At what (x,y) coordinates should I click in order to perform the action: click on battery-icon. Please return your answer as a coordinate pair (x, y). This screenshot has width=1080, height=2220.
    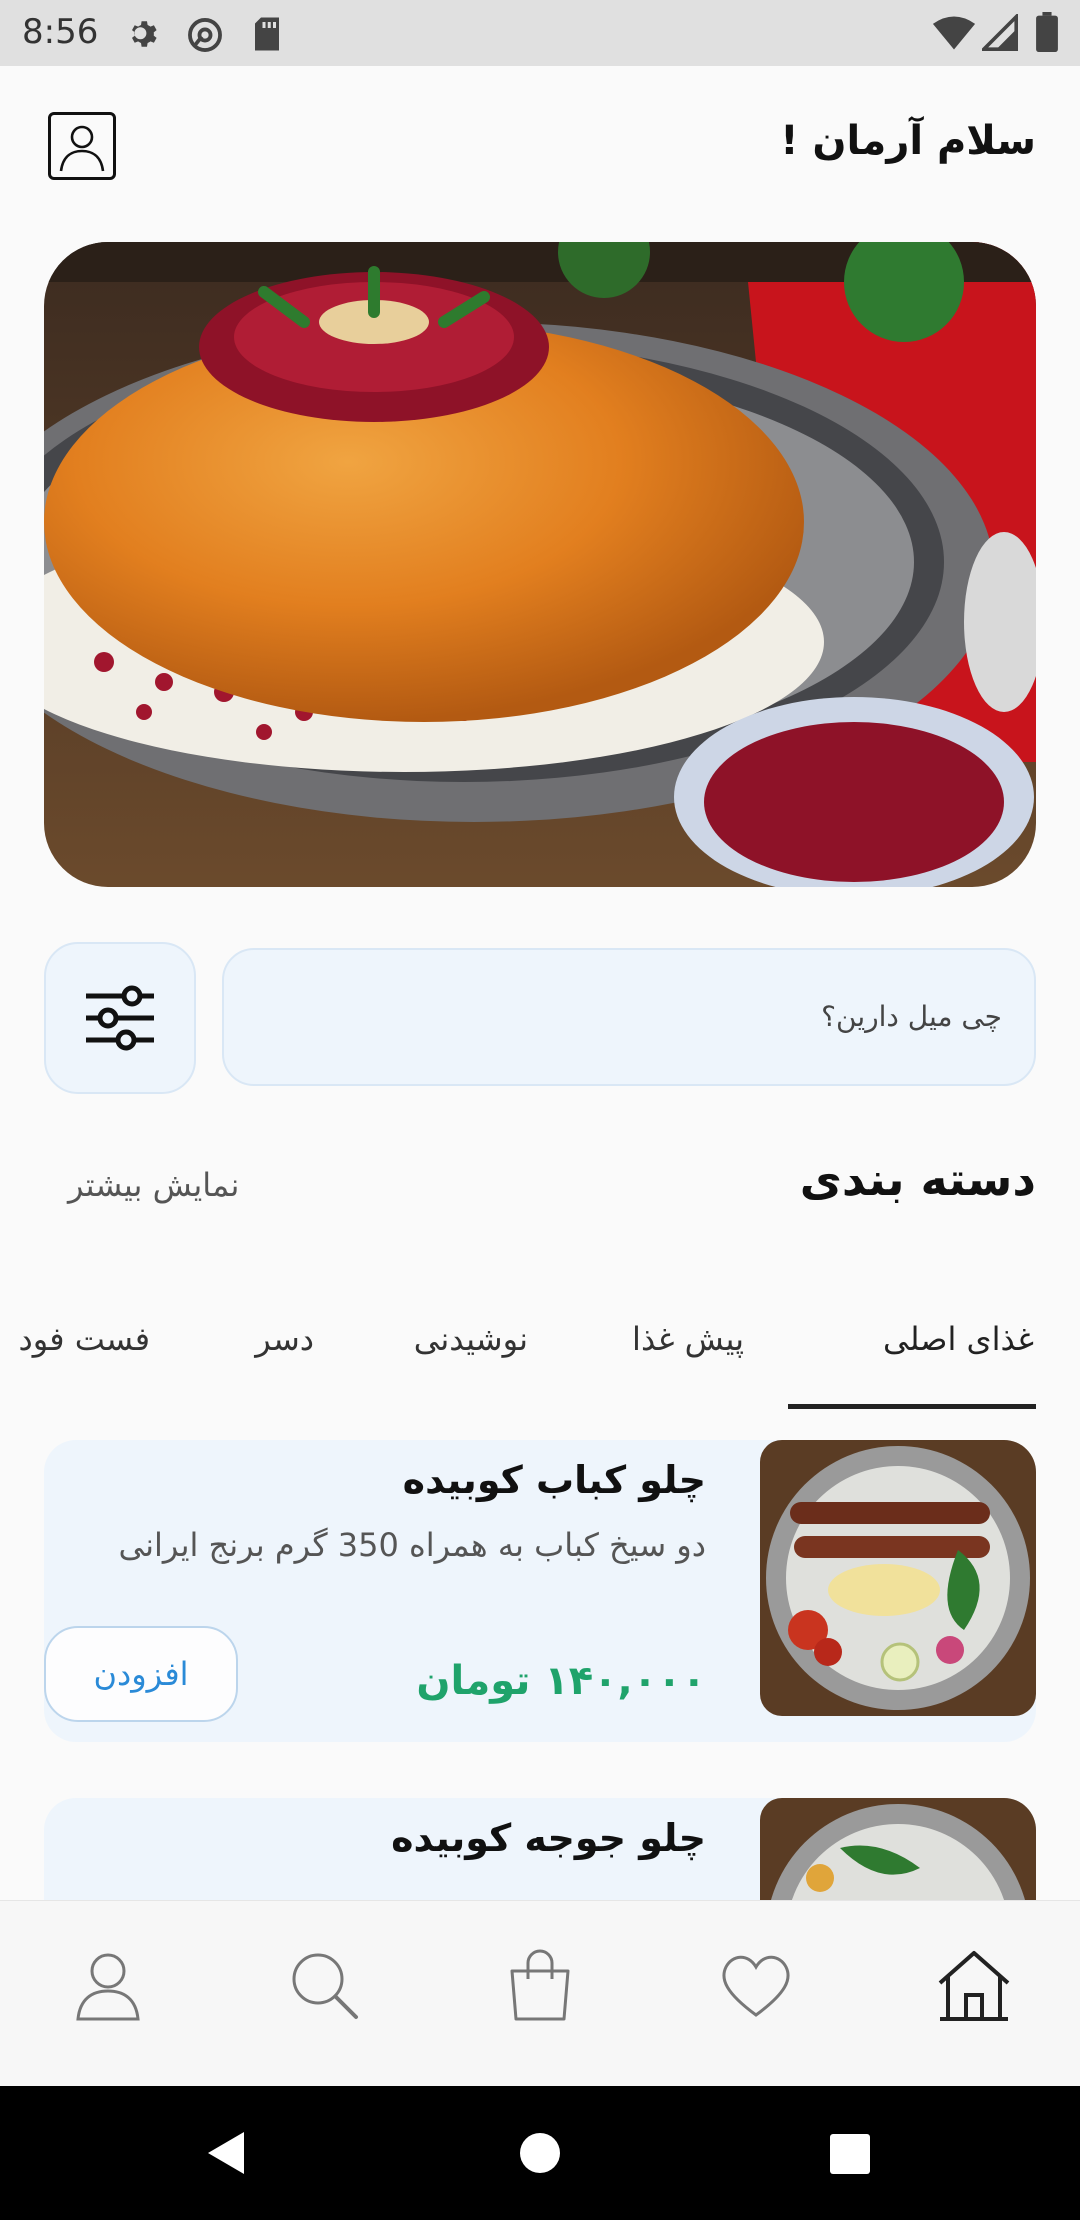
    Looking at the image, I should click on (1047, 32).